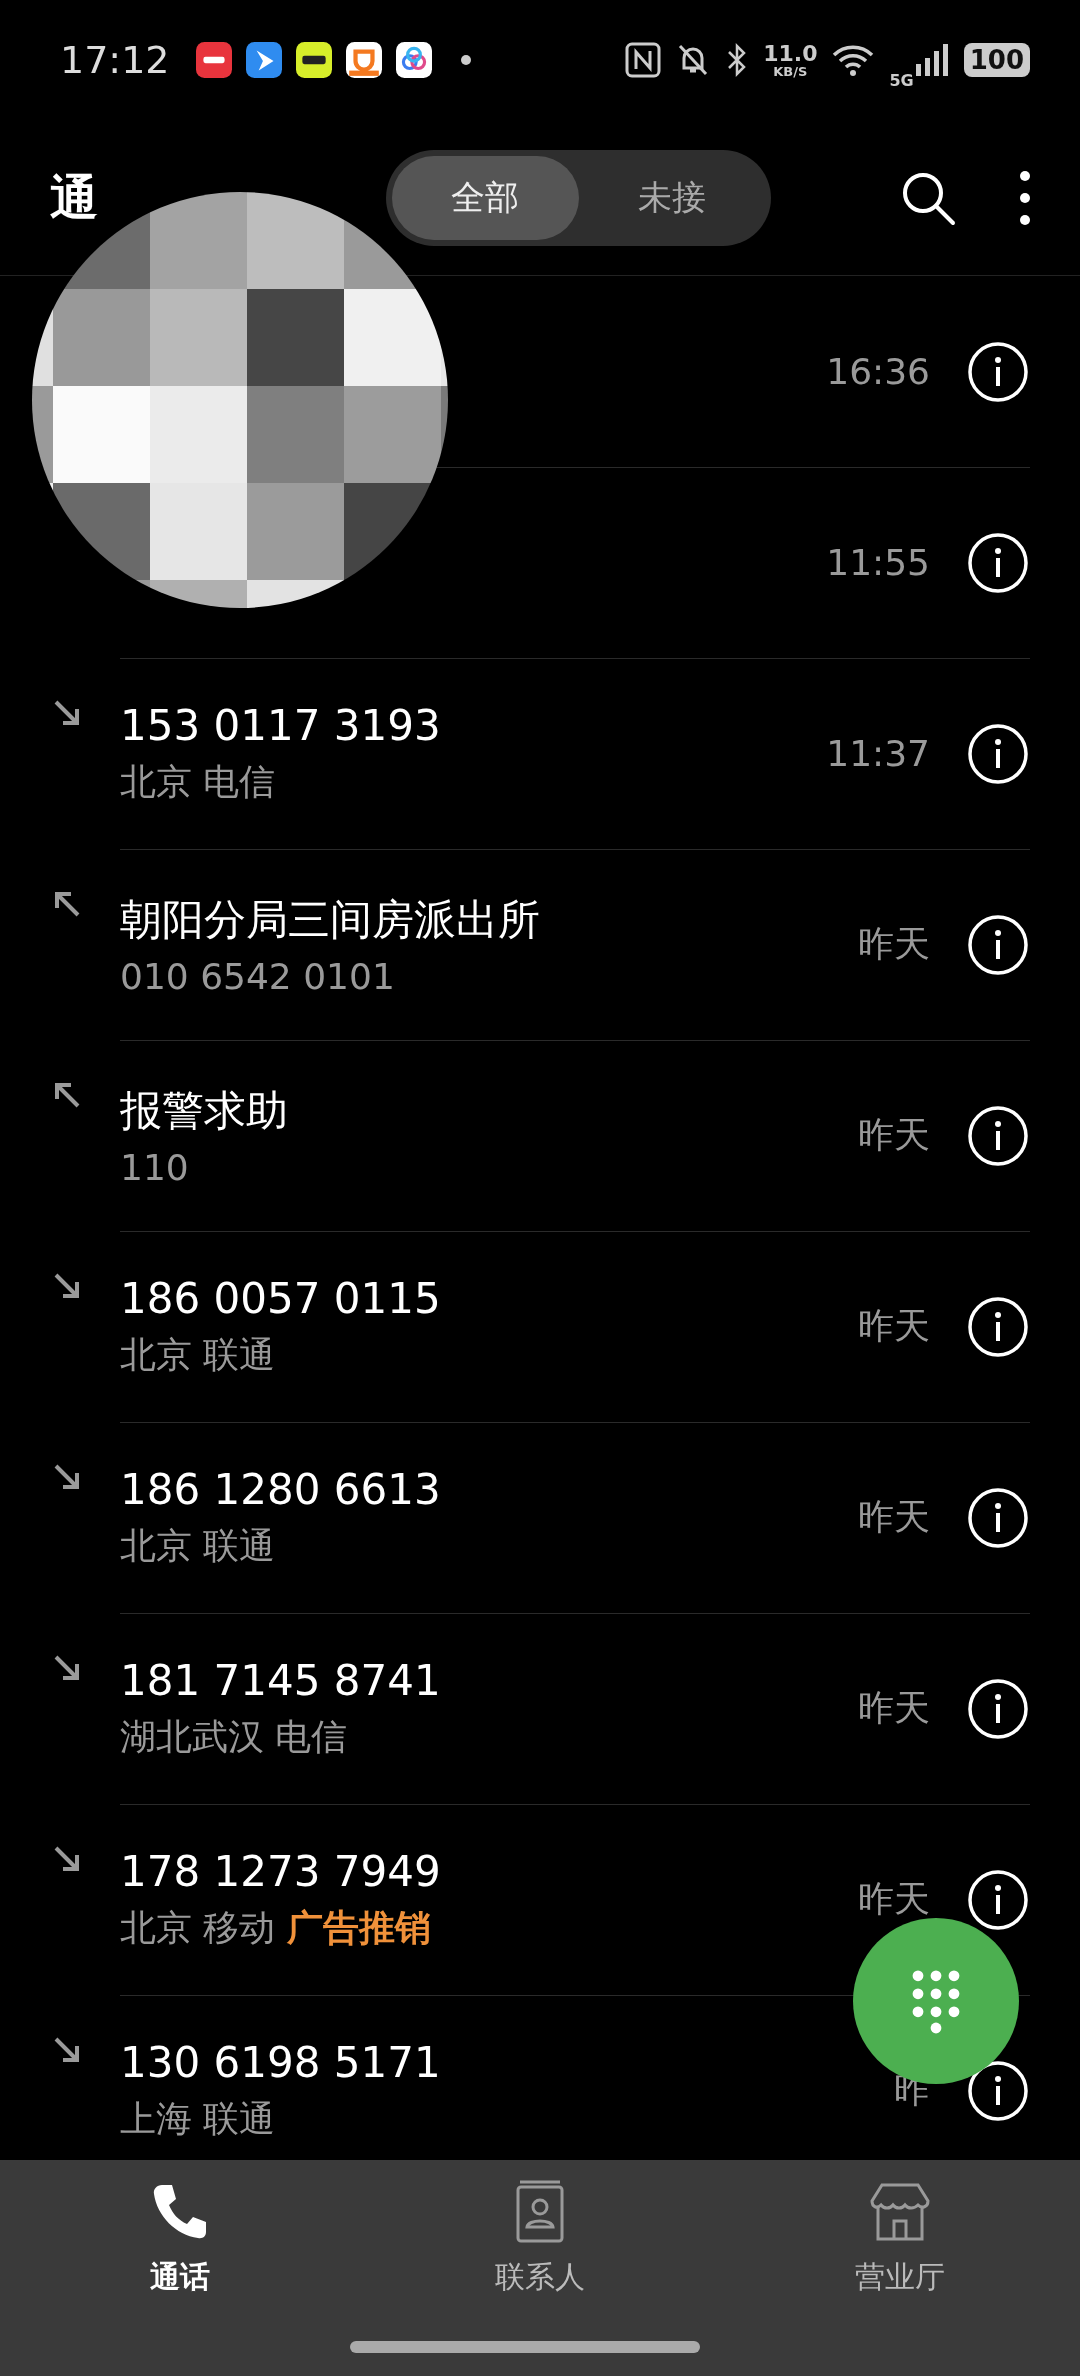 This screenshot has height=2376, width=1080. What do you see at coordinates (485, 197) in the screenshot?
I see `filter-tab: 全部` at bounding box center [485, 197].